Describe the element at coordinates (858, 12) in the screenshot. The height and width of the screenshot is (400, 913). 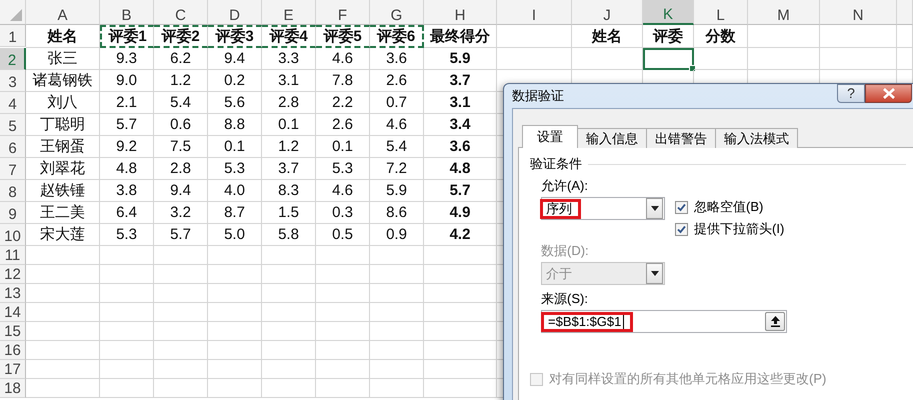
I see `column-header: N` at that location.